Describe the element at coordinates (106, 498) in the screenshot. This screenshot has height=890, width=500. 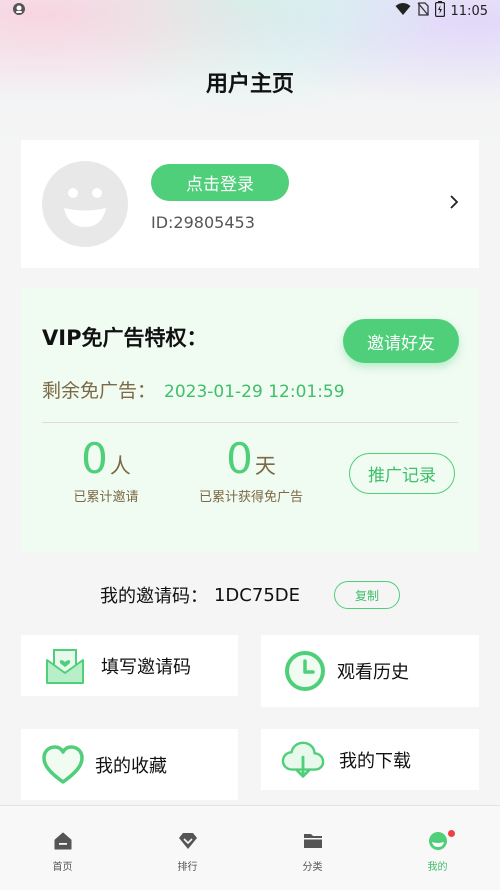
I see `invited-count-label: 已累计邀请` at that location.